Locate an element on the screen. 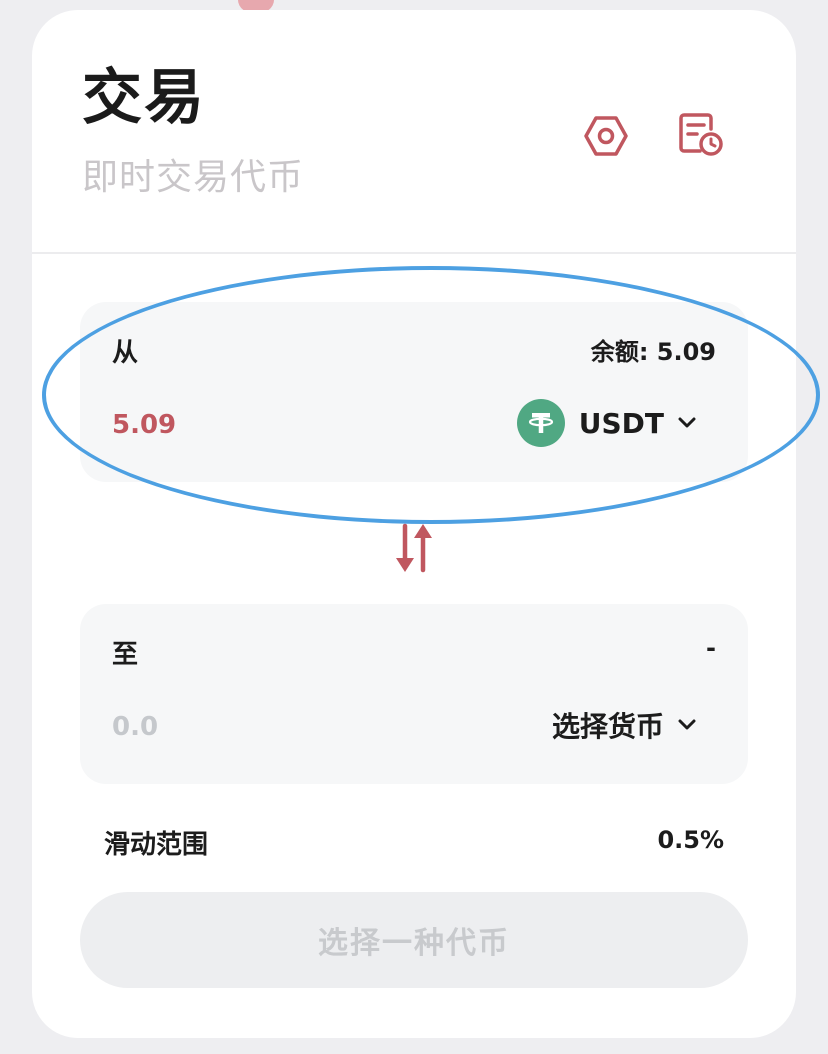 The image size is (828, 1054). from-amount-input: 5.09 is located at coordinates (144, 425).